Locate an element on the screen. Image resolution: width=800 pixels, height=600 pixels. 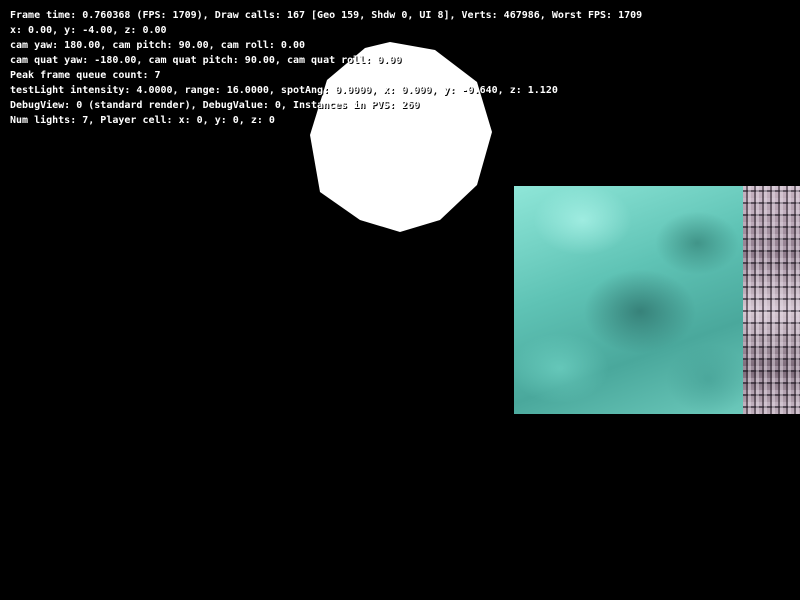
tech-textured-quad is located at coordinates (771, 300).